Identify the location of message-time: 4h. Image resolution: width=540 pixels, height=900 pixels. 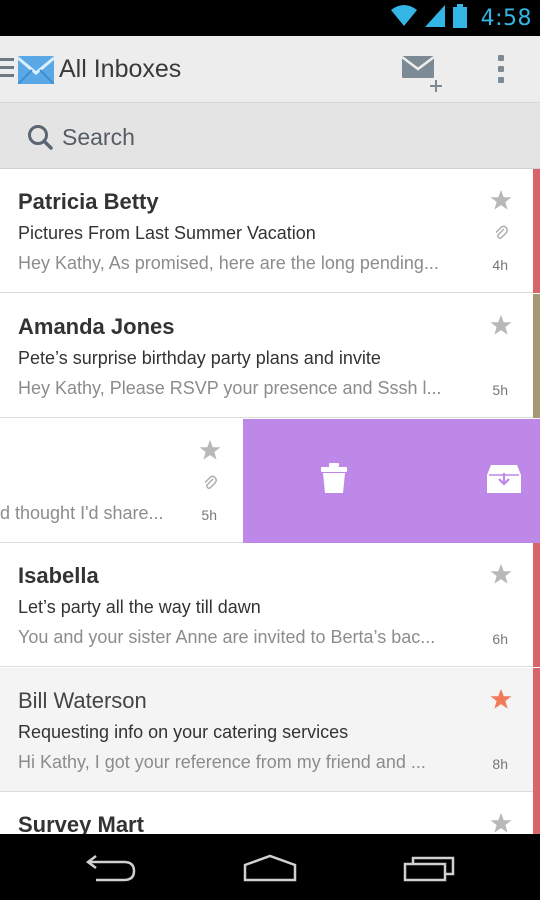
(500, 265).